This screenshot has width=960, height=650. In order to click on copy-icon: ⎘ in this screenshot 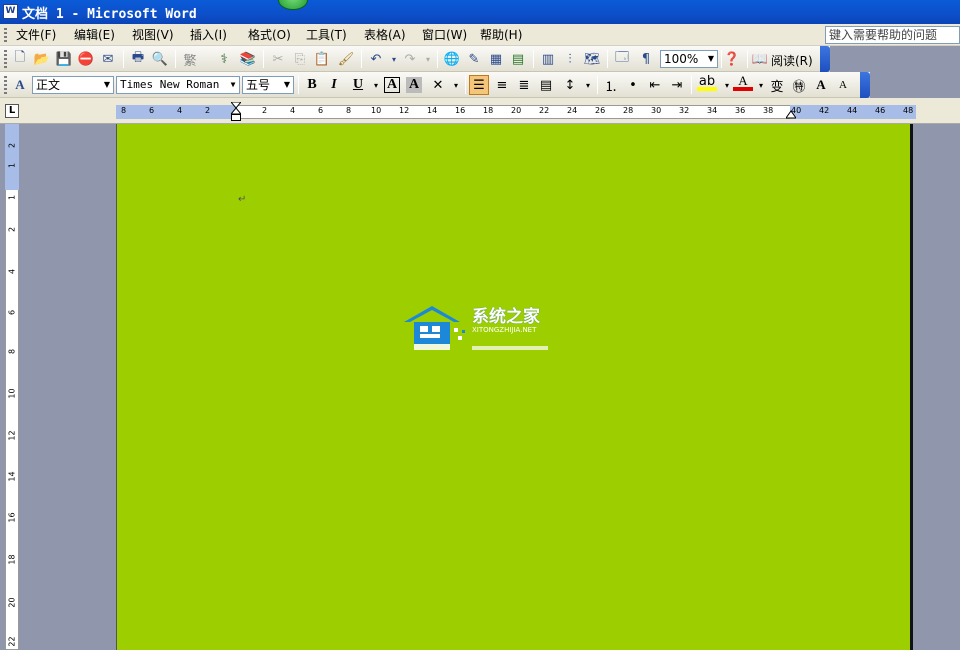, I will do `click(300, 59)`.